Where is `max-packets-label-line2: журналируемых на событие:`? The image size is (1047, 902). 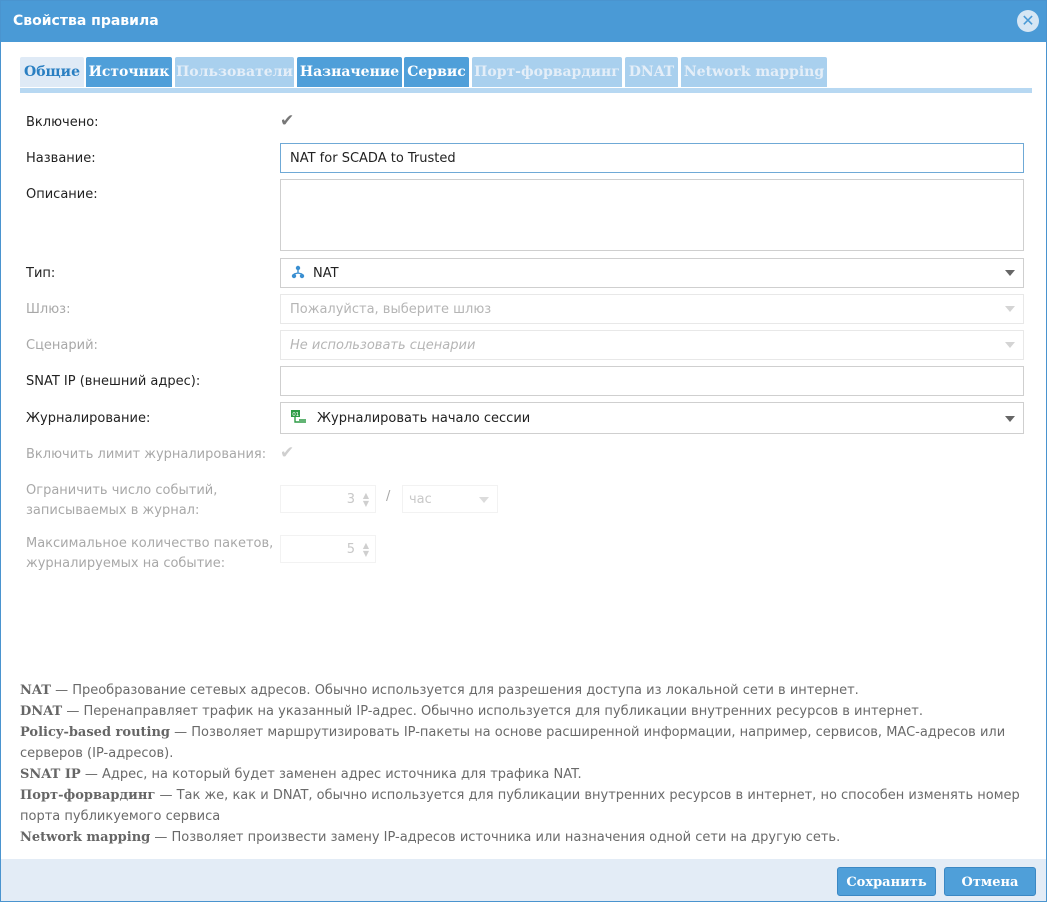 max-packets-label-line2: журналируемых на событие: is located at coordinates (126, 563).